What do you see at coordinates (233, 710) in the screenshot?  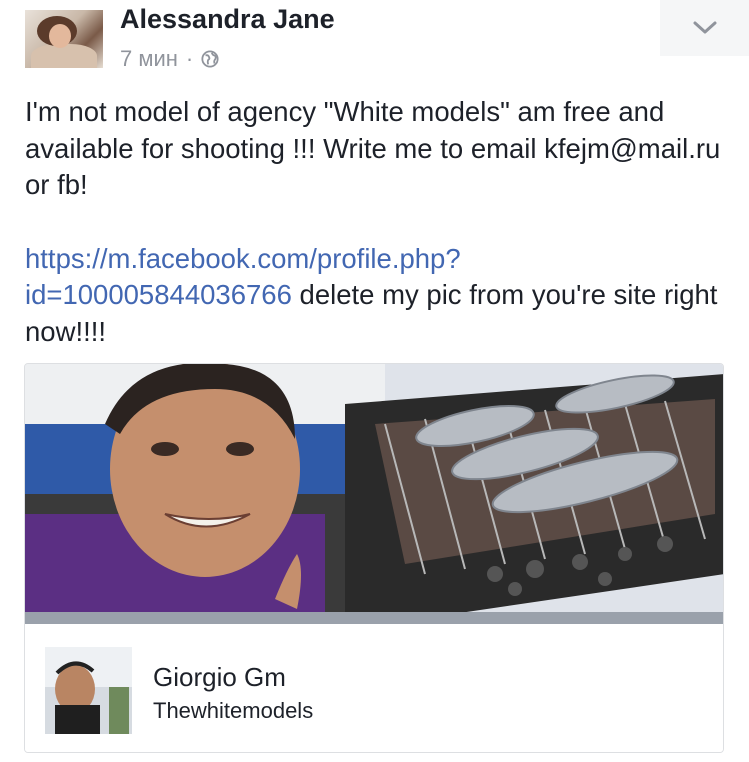 I see `shared-subtitle: Thewhitemodels` at bounding box center [233, 710].